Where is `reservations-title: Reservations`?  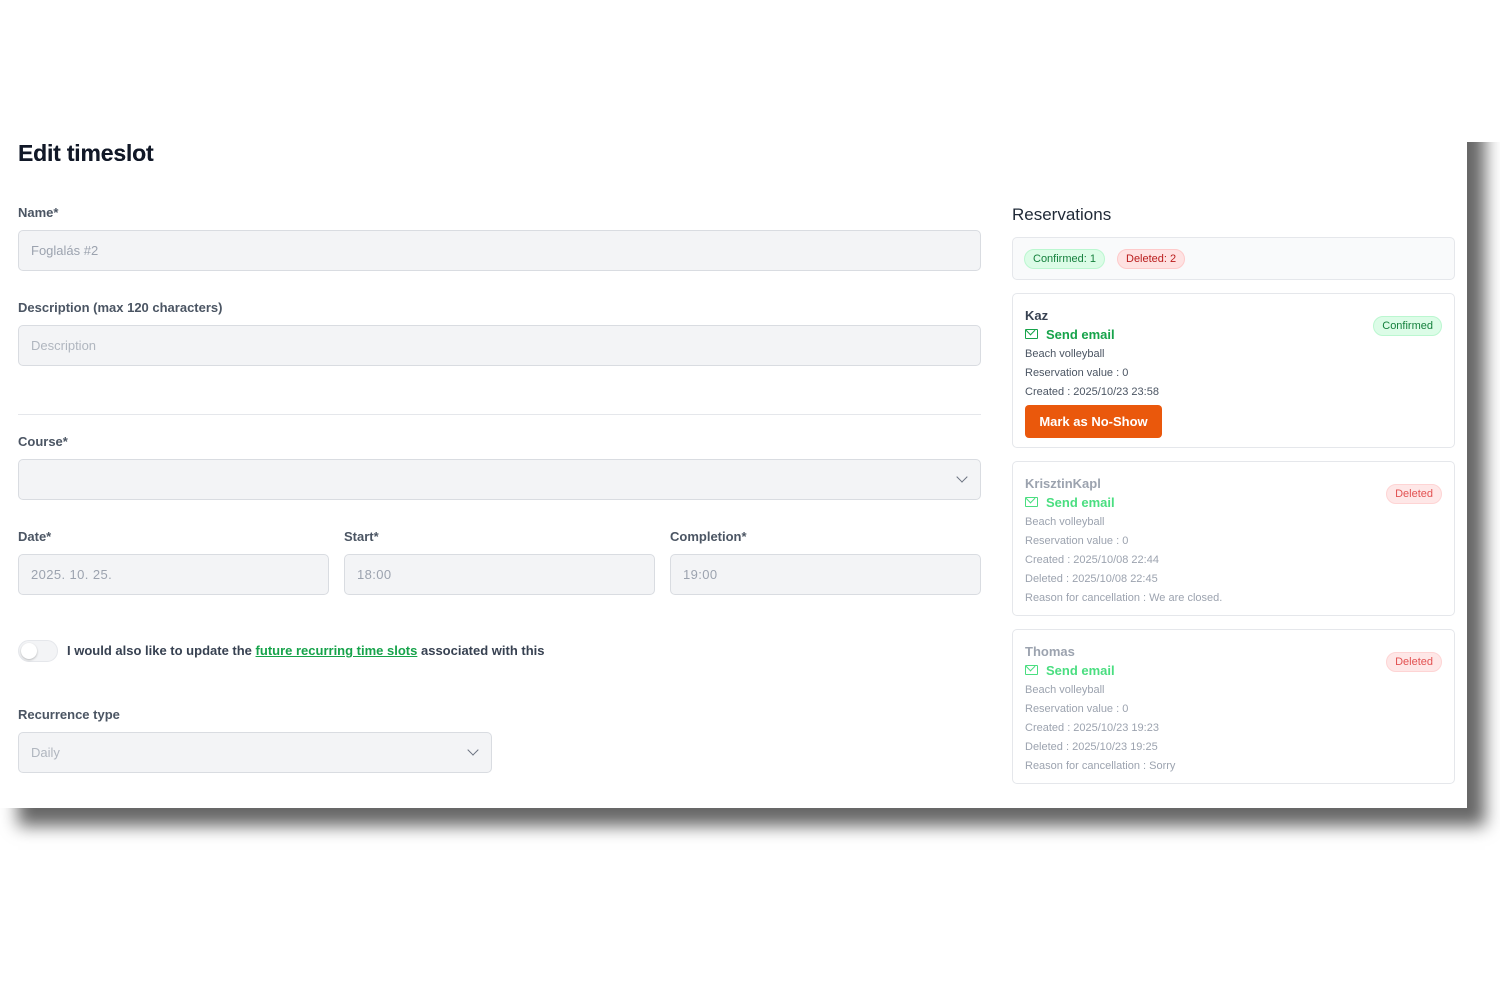 reservations-title: Reservations is located at coordinates (1062, 214).